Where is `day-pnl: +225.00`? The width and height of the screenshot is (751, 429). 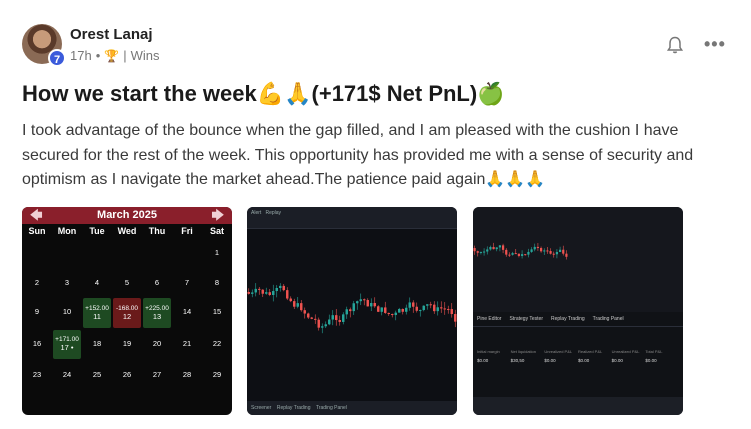 day-pnl: +225.00 is located at coordinates (157, 308).